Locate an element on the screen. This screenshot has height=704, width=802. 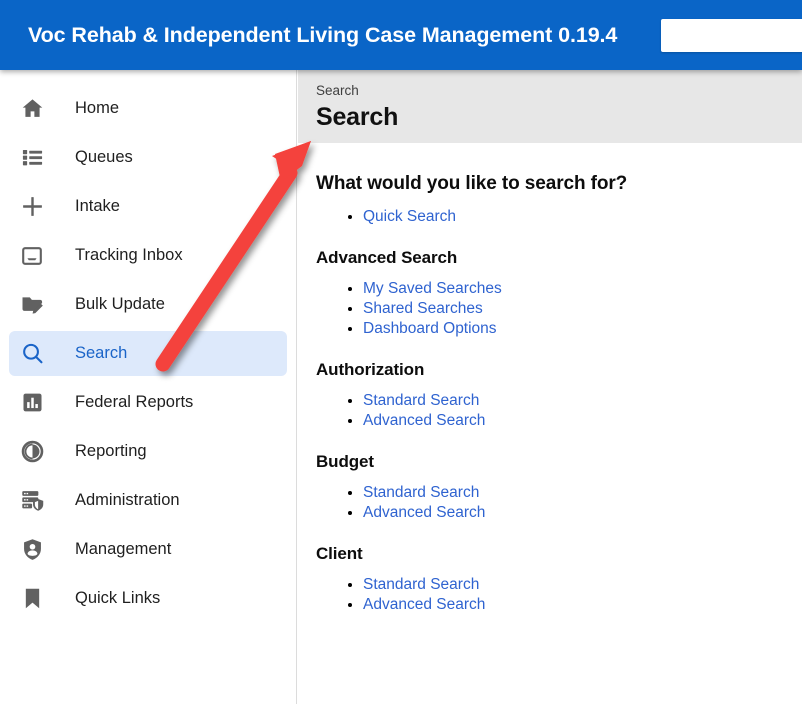
link-dashboard-options: Dashboard Options is located at coordinates (430, 328).